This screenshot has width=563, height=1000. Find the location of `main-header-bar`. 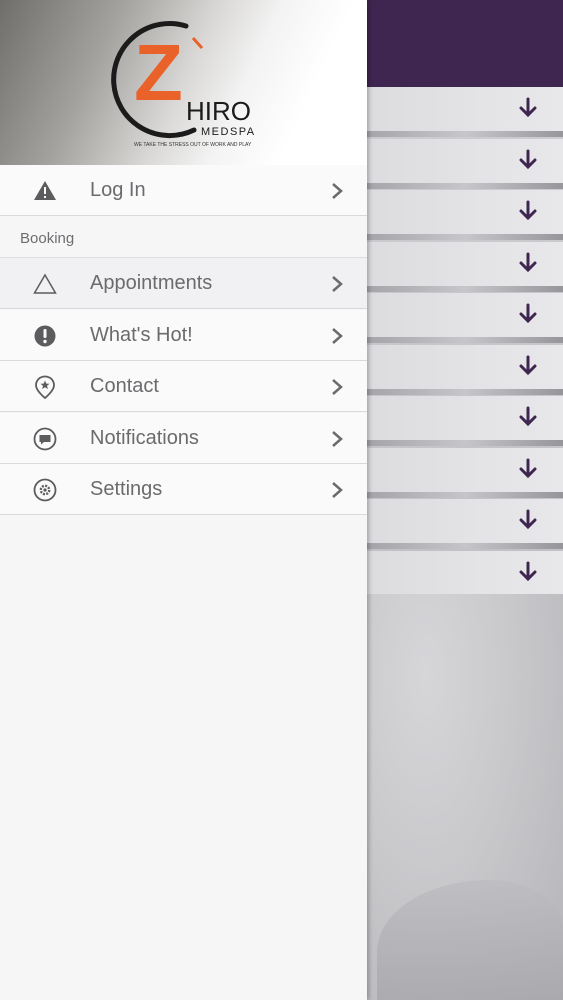

main-header-bar is located at coordinates (465, 43).